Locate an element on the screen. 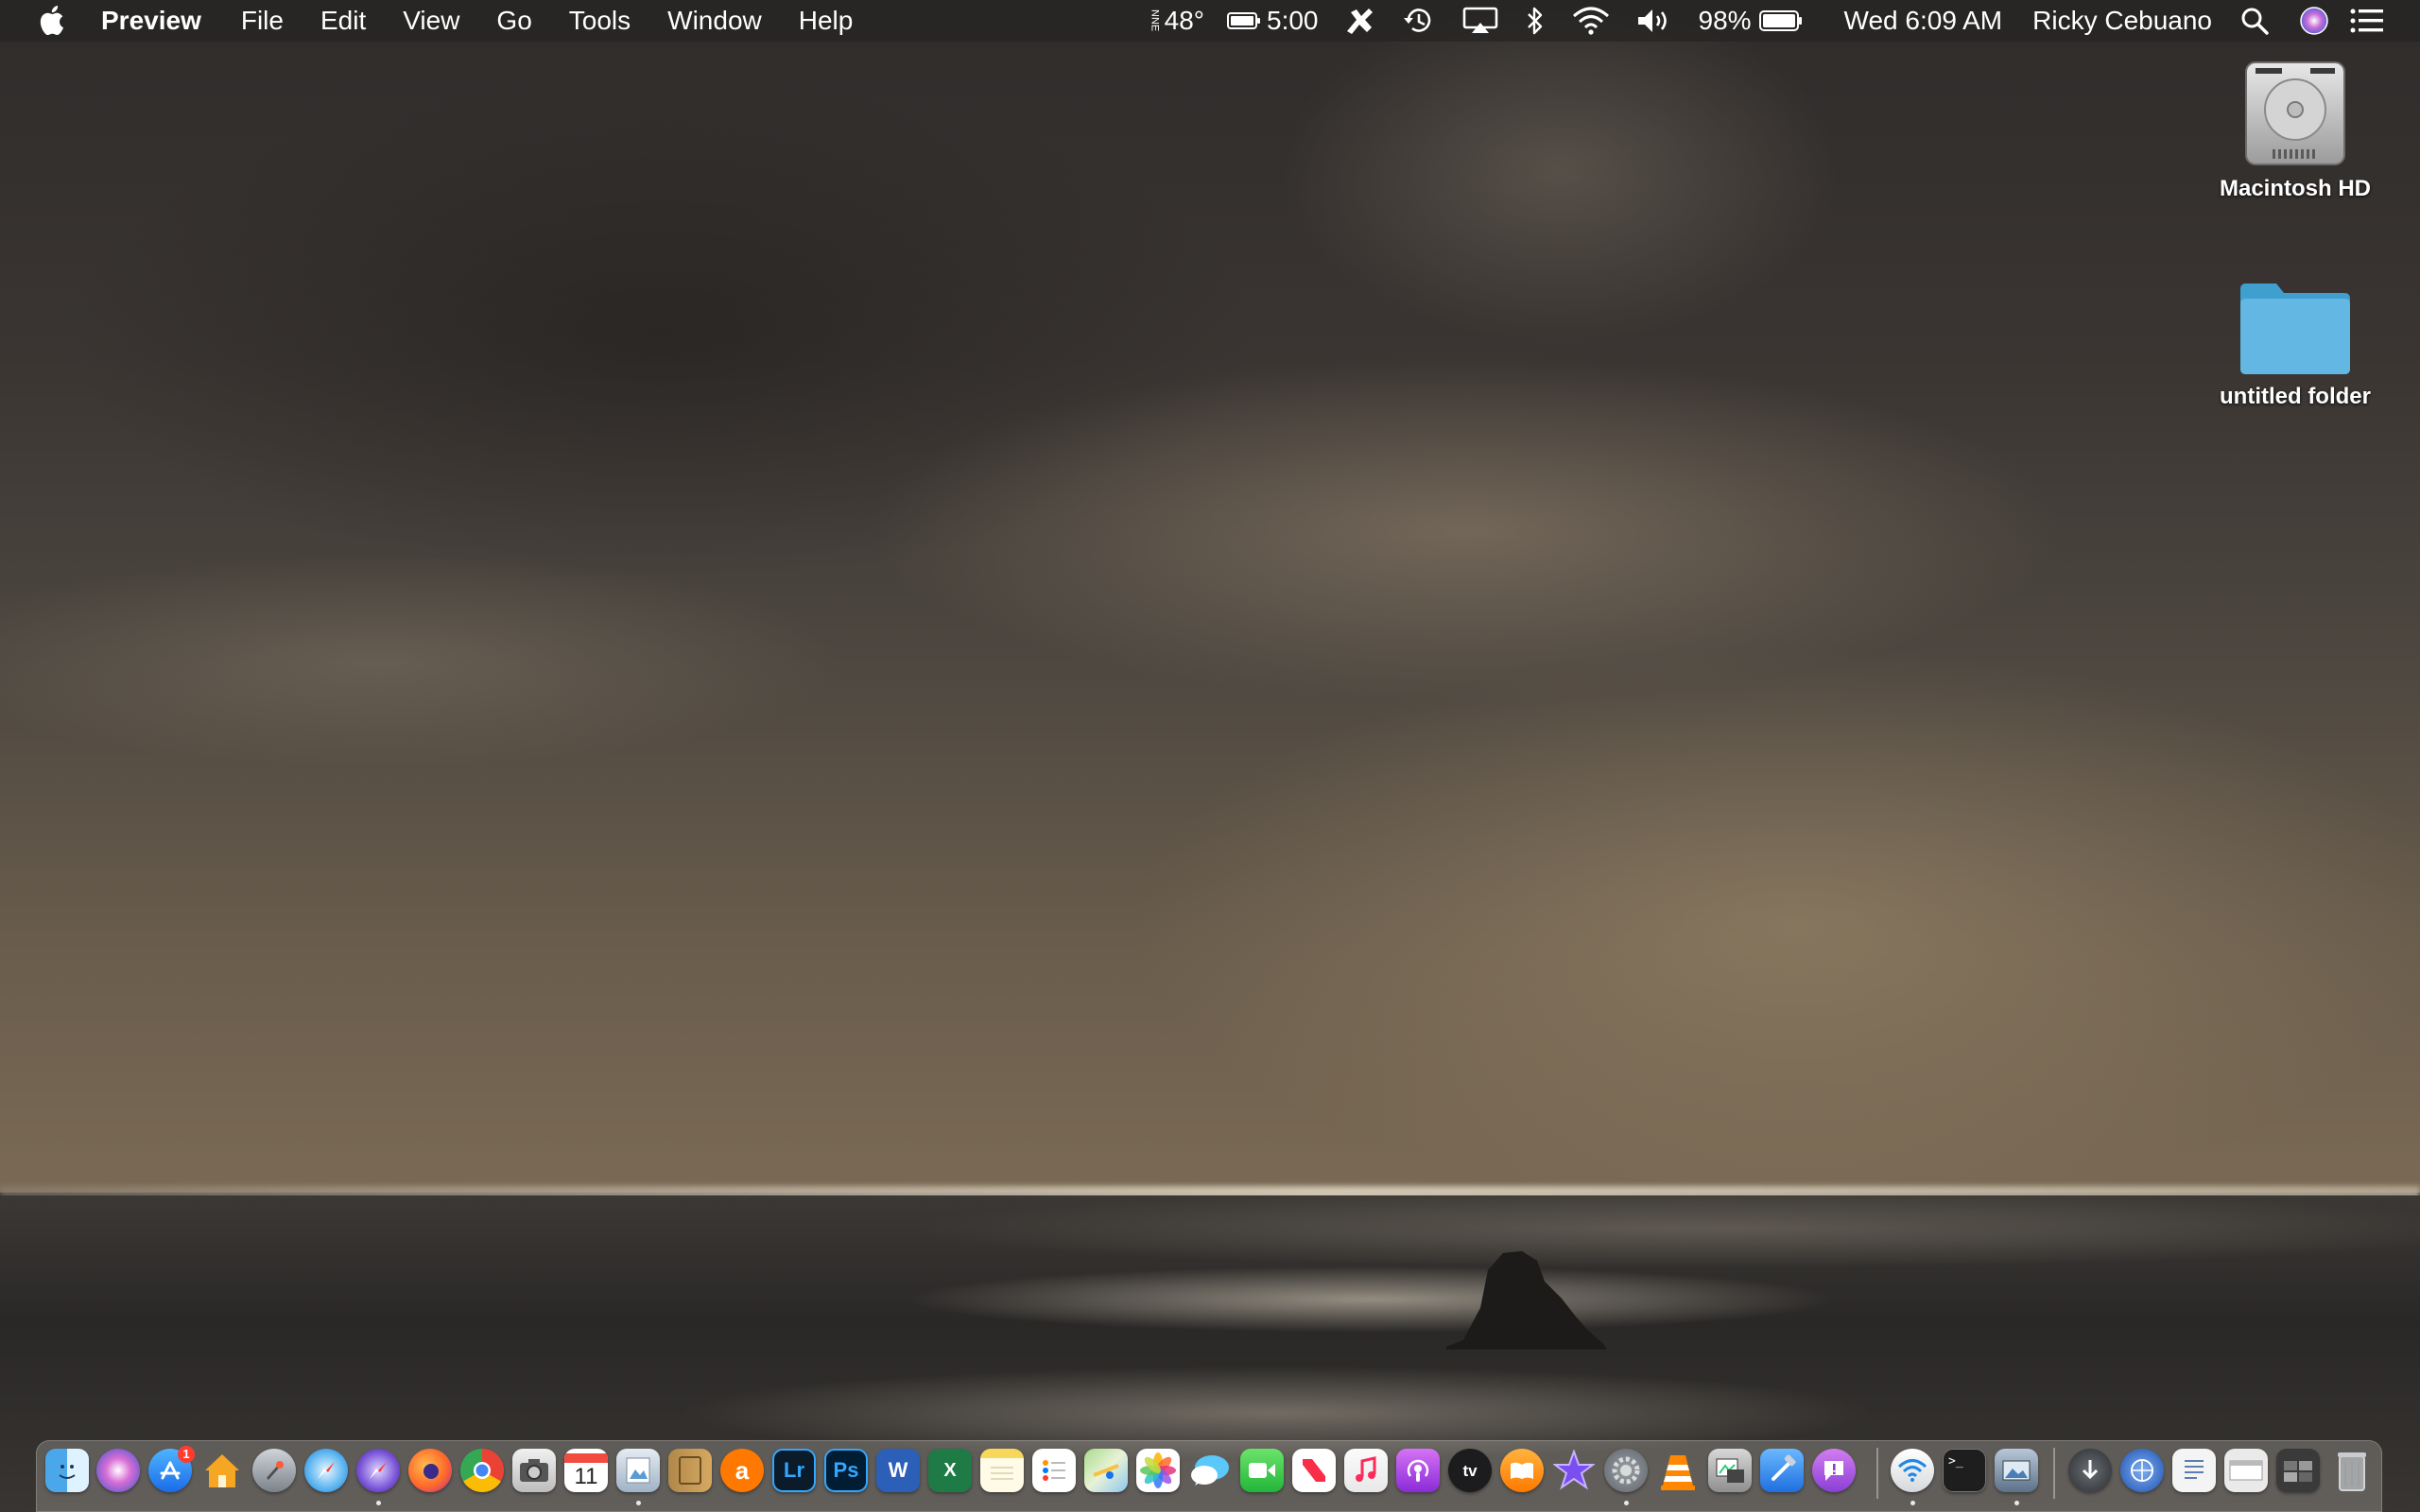  dock-calendar-icon: 11 is located at coordinates (586, 1470).